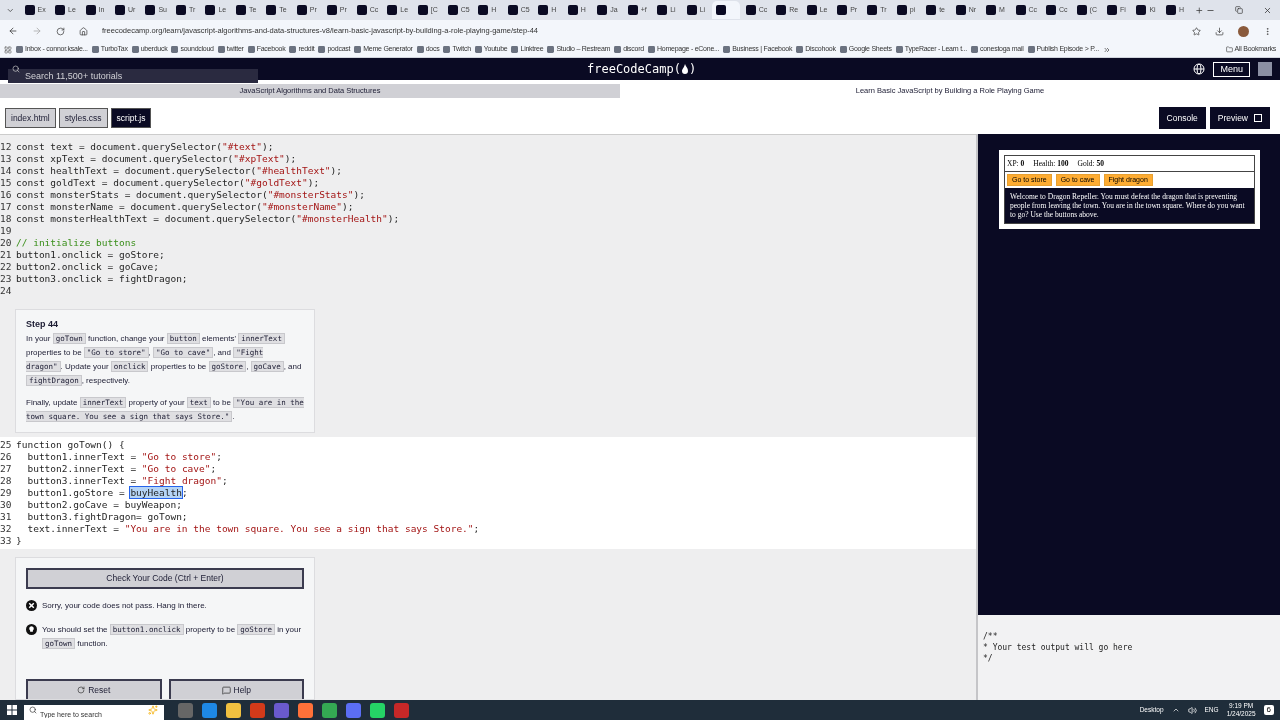 Image resolution: width=1280 pixels, height=720 pixels. I want to click on console-line: /**, so click(991, 636).